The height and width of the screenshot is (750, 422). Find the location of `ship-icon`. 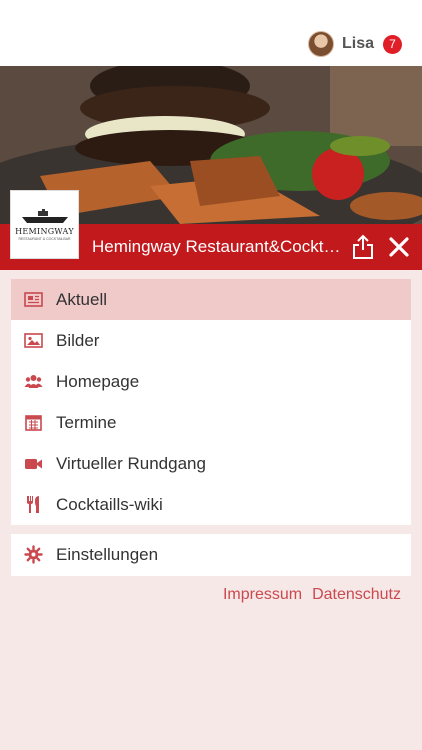

ship-icon is located at coordinates (44, 215).